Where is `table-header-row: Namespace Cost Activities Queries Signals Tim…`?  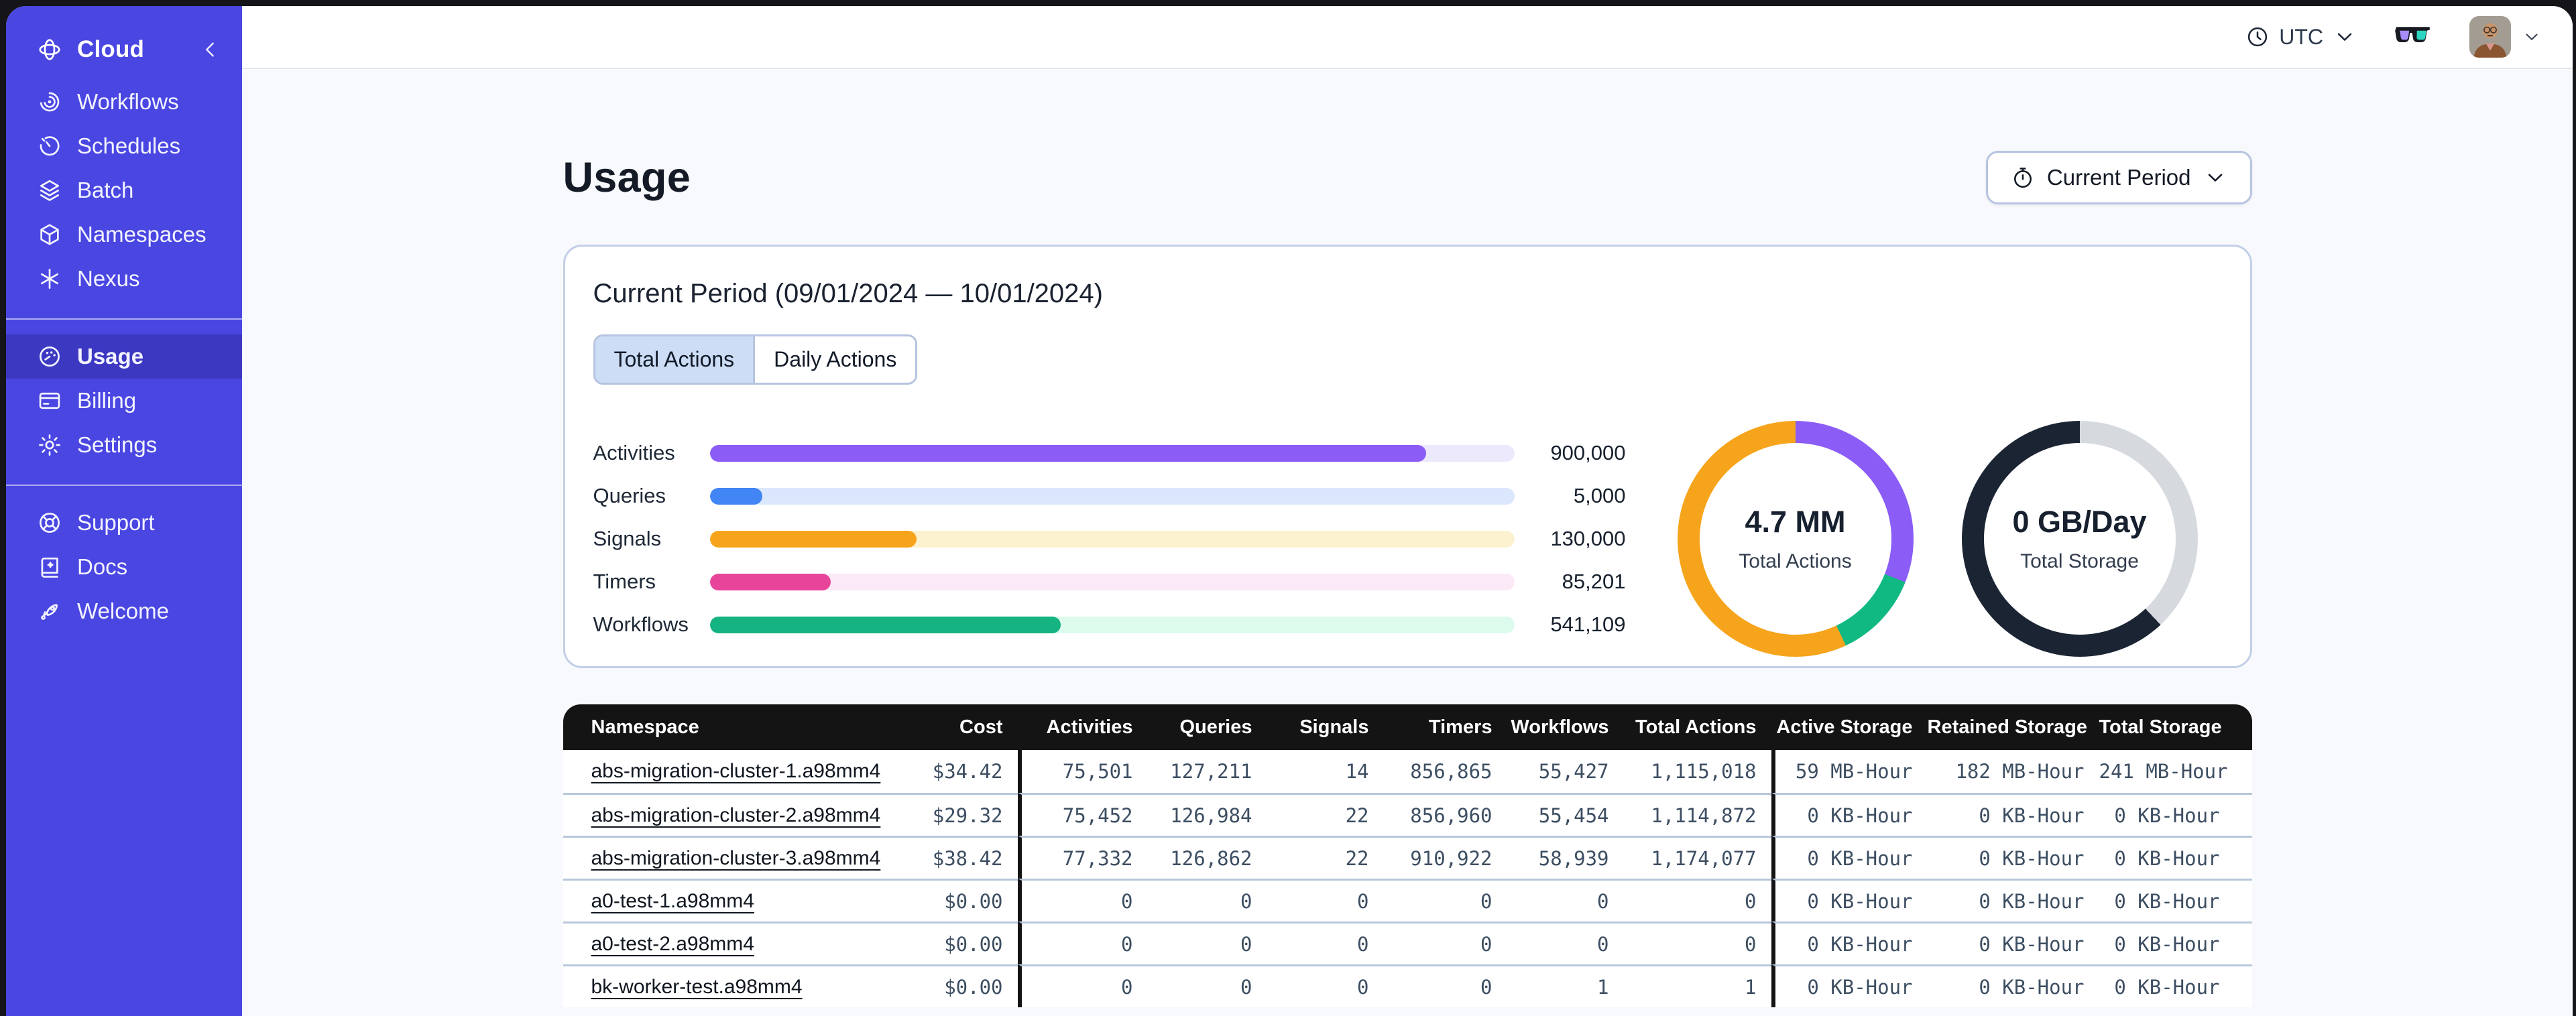 table-header-row: Namespace Cost Activities Queries Signals Tim… is located at coordinates (1407, 727).